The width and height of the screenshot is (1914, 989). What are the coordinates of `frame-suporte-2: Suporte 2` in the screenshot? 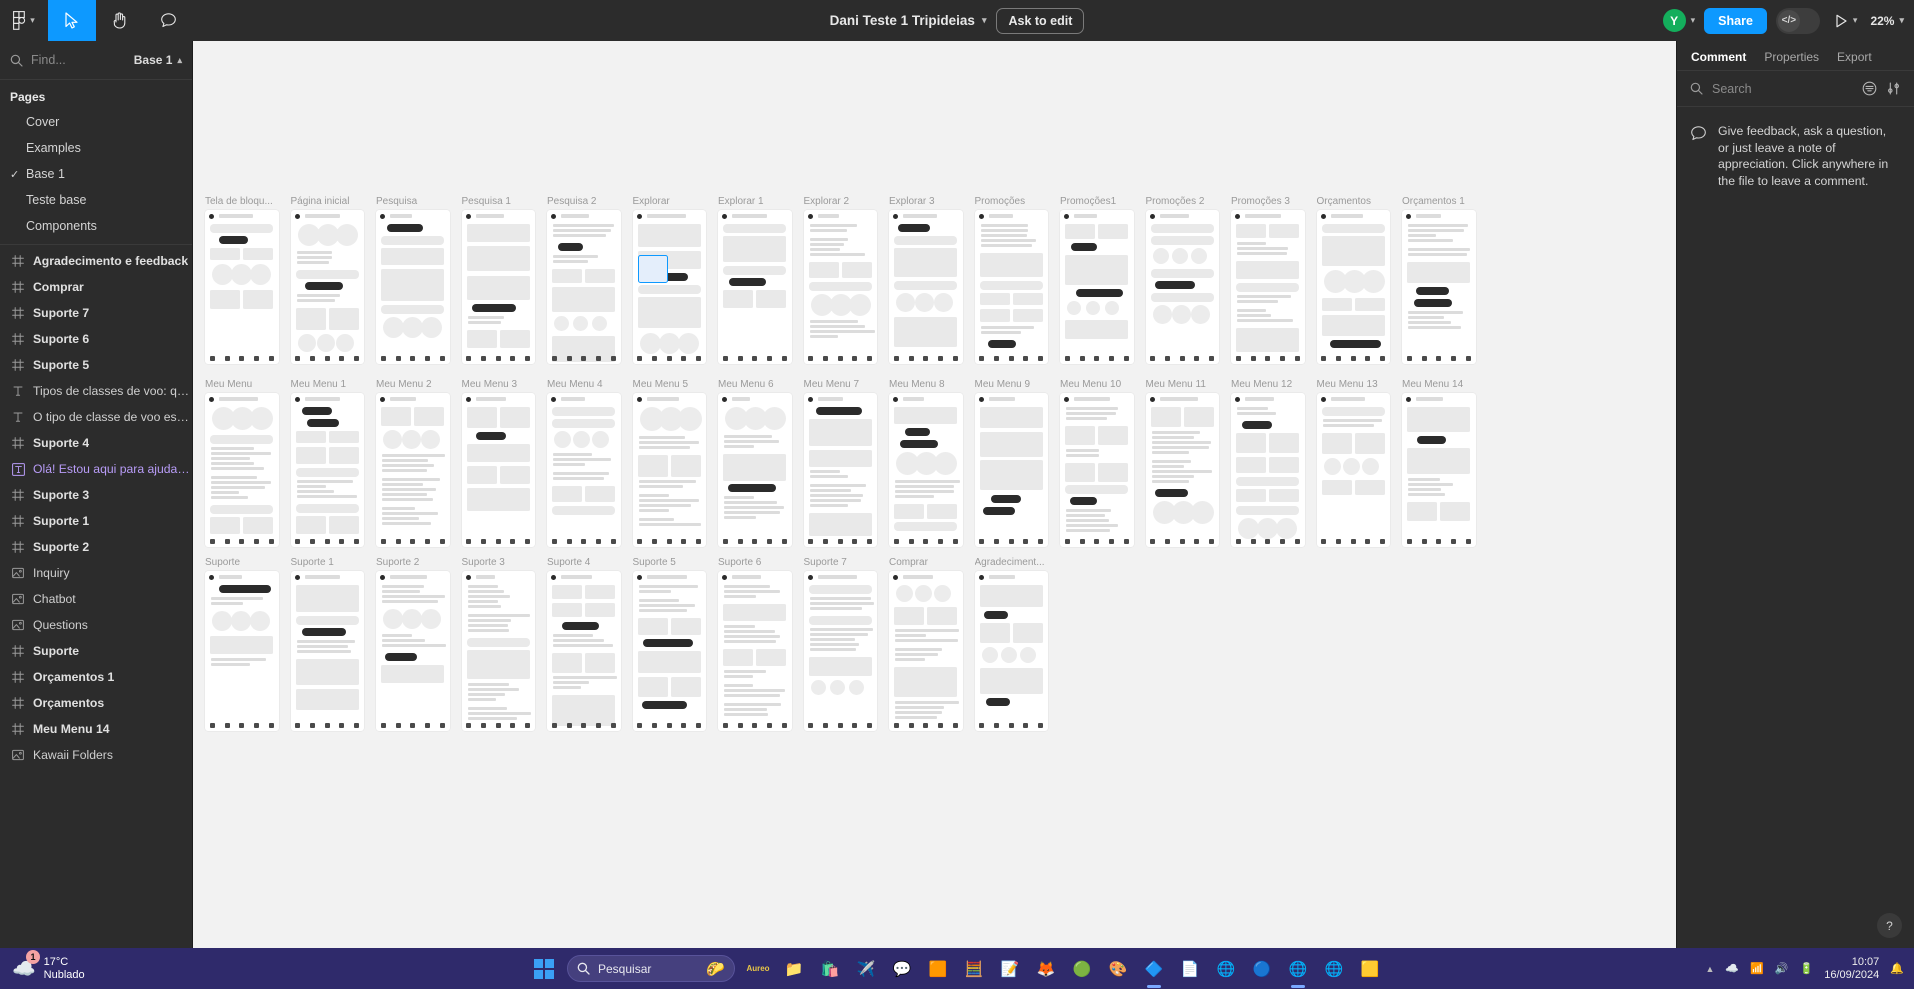 It's located at (413, 644).